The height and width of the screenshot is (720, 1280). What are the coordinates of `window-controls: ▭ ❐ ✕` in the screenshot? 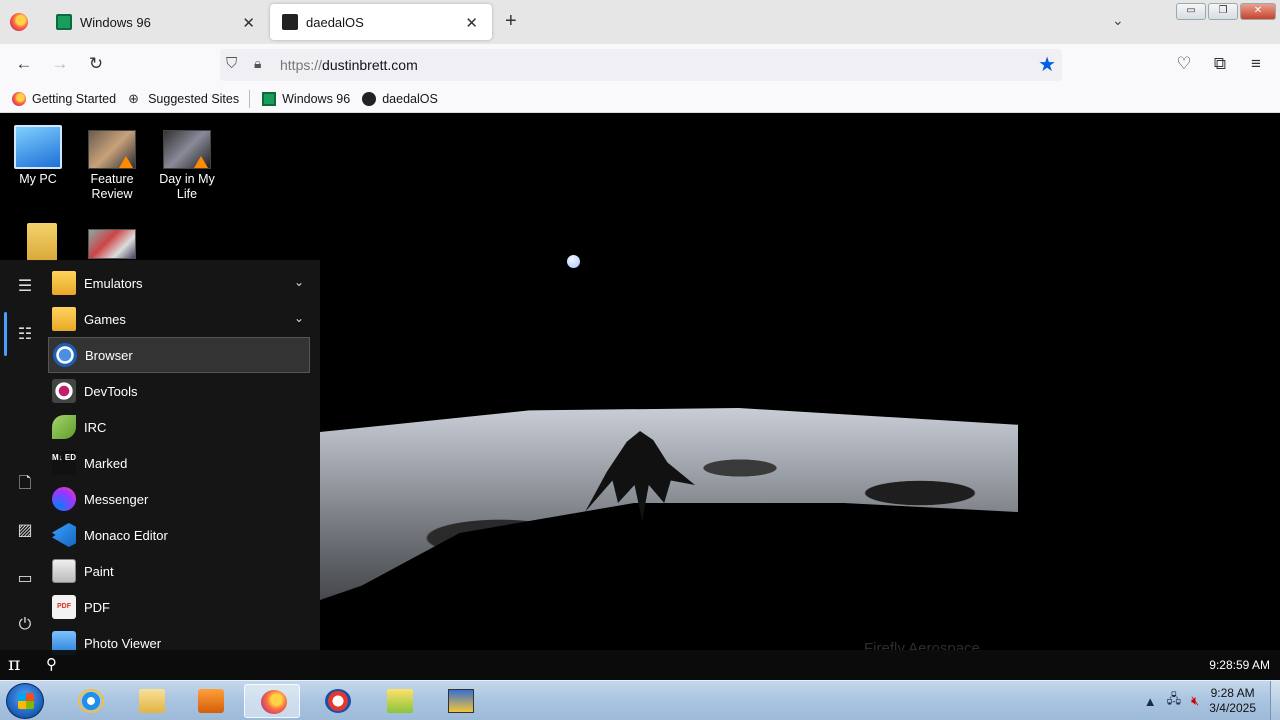 It's located at (1225, 11).